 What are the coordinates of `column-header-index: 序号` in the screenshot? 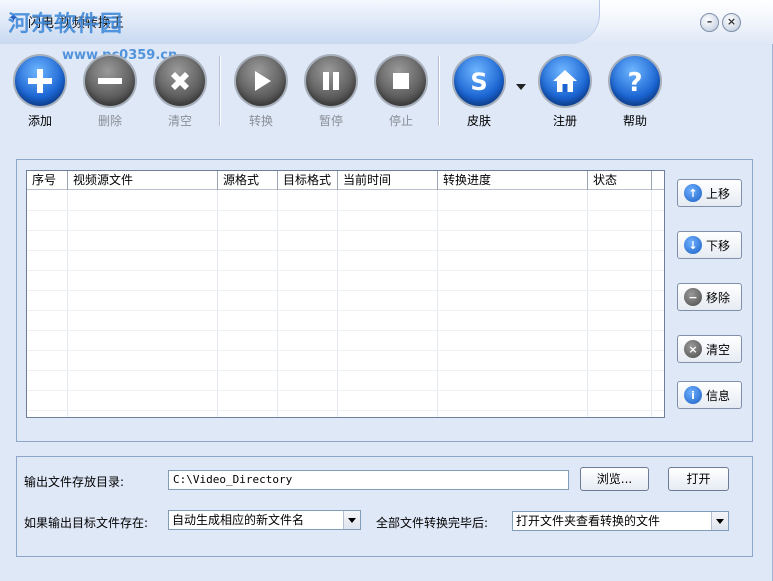 It's located at (47, 180).